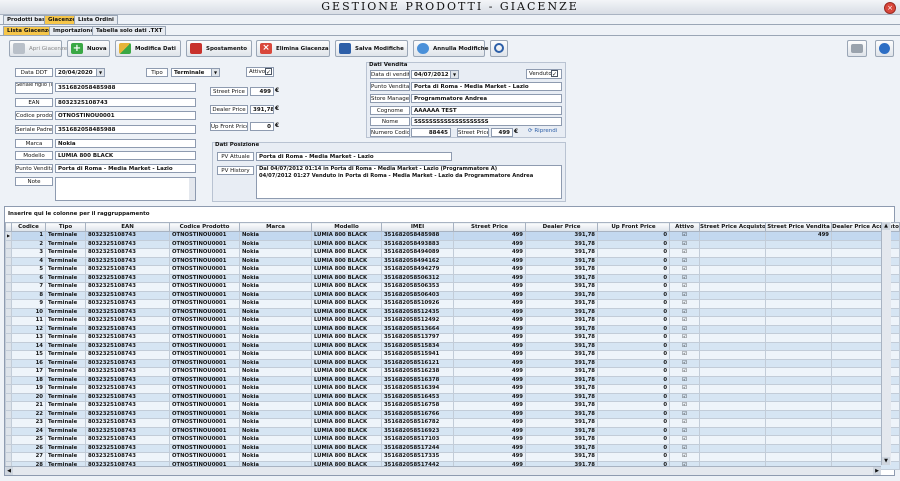  What do you see at coordinates (732, 227) in the screenshot?
I see `column-header: Street Price Acquisto` at bounding box center [732, 227].